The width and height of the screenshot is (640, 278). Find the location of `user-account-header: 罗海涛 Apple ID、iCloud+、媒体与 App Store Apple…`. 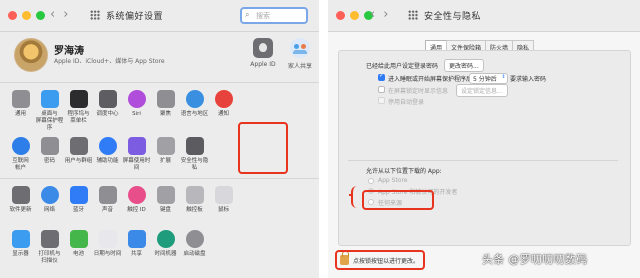

user-account-header: 罗海涛 Apple ID、iCloud+、媒体与 App Store Apple… is located at coordinates (159, 57).